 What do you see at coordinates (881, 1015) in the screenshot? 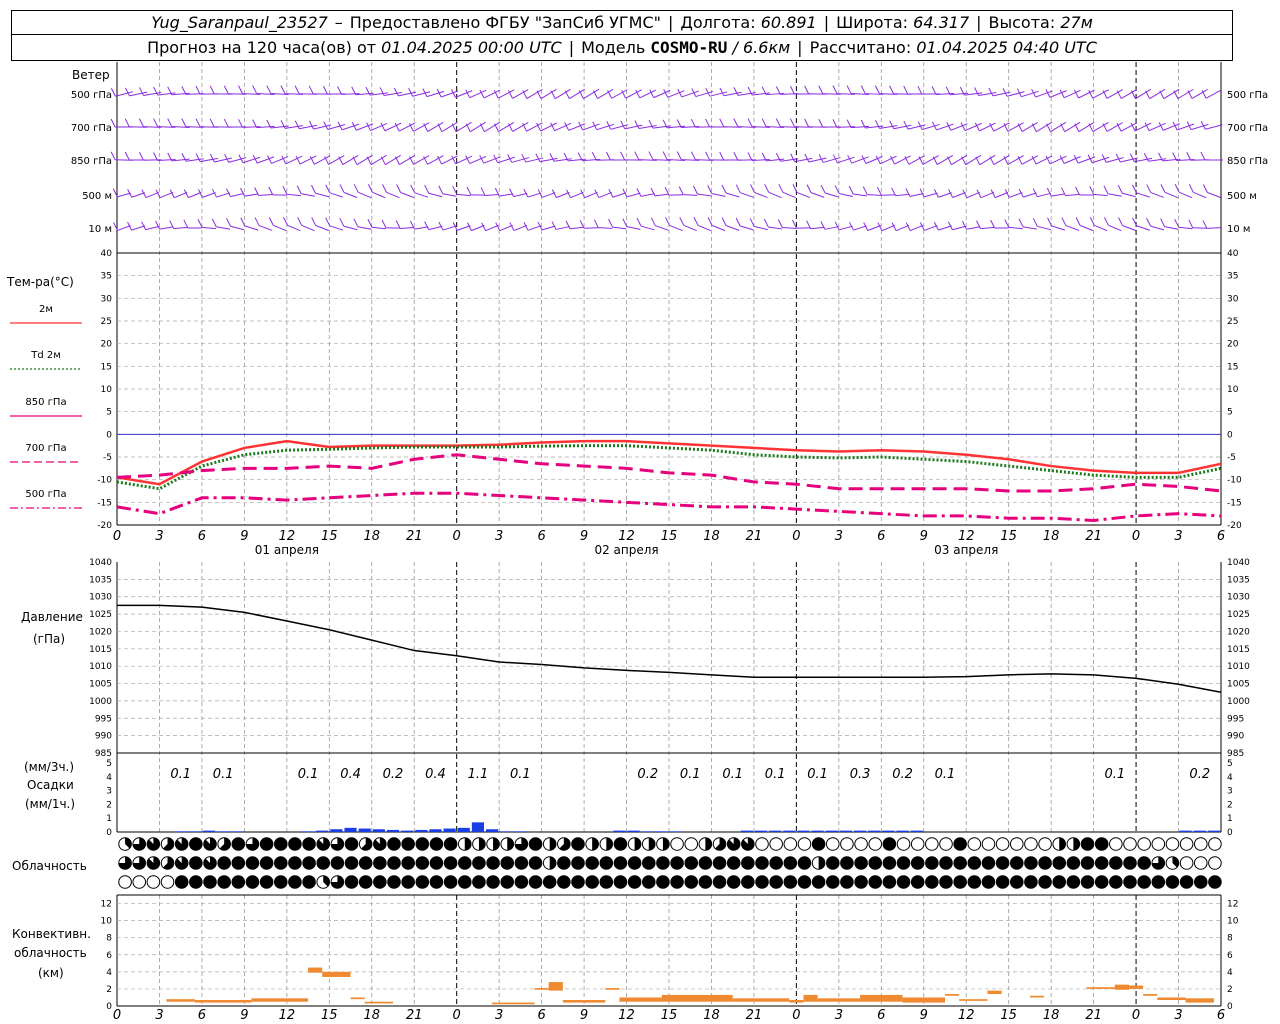
I see `conv-xtick: 6` at bounding box center [881, 1015].